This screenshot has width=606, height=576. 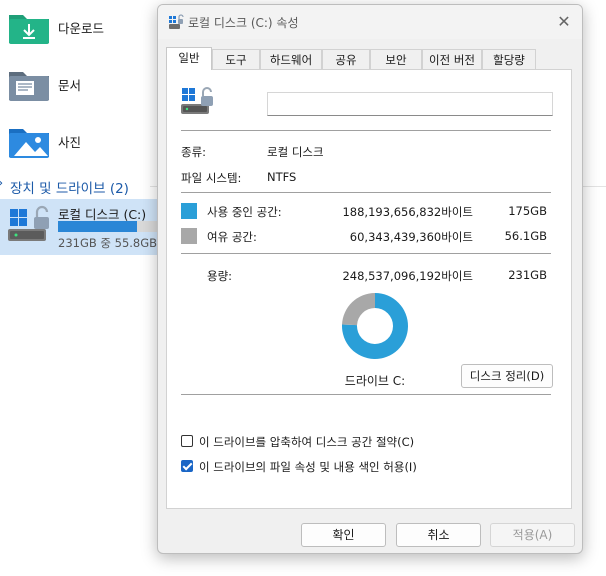 I want to click on index-checkbox-label: 이 드라이브의 파일 속성 및 내용 색인 허용(I), so click(x=308, y=467).